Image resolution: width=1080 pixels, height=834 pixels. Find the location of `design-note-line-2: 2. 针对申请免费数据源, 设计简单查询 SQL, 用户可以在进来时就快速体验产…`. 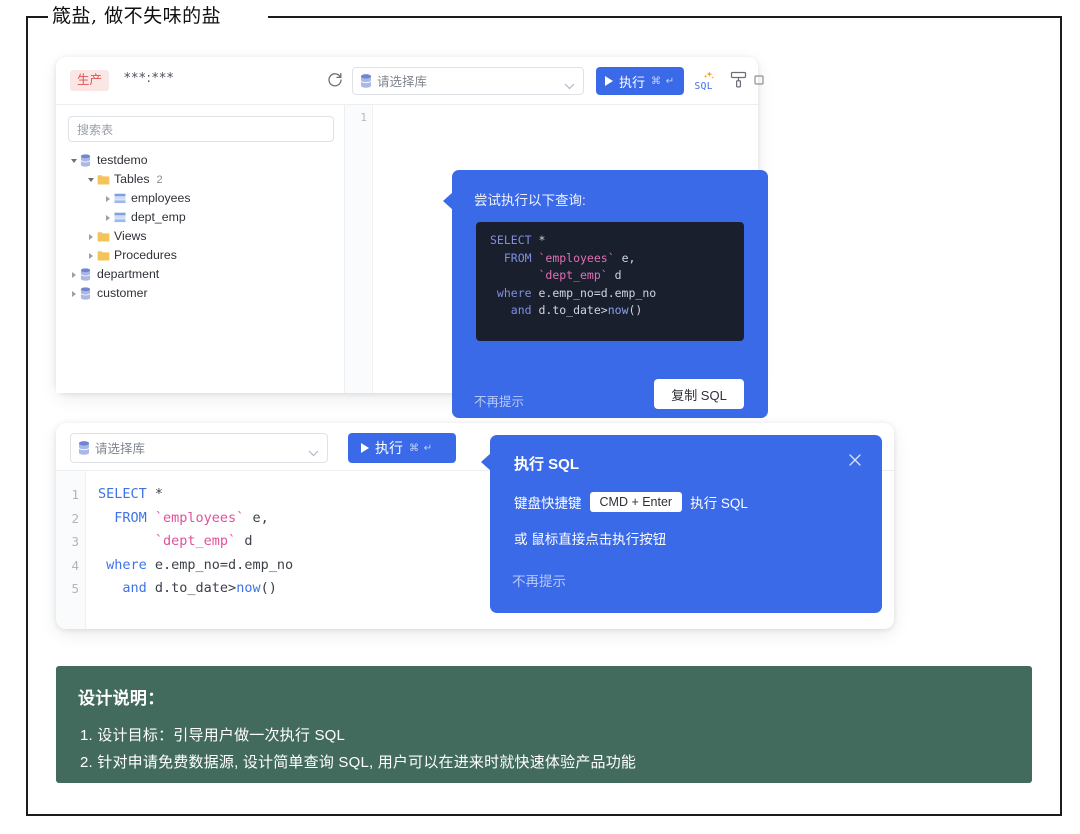

design-note-line-2: 2. 针对申请免费数据源, 设计简单查询 SQL, 用户可以在进来时就快速体验产… is located at coordinates (358, 762).